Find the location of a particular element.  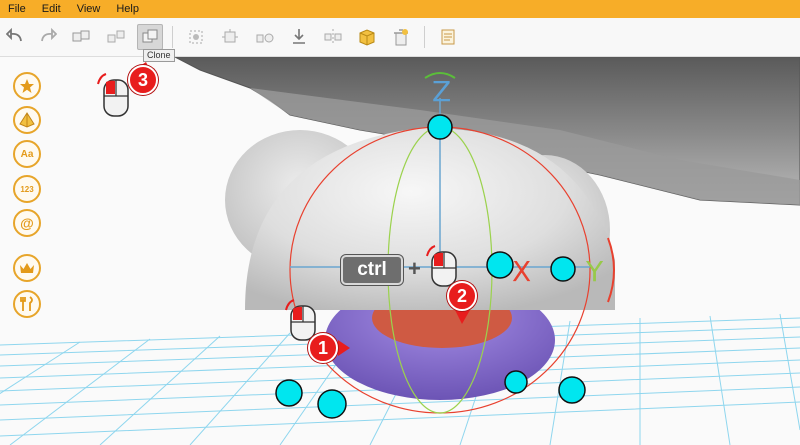

notes-button is located at coordinates (448, 37).